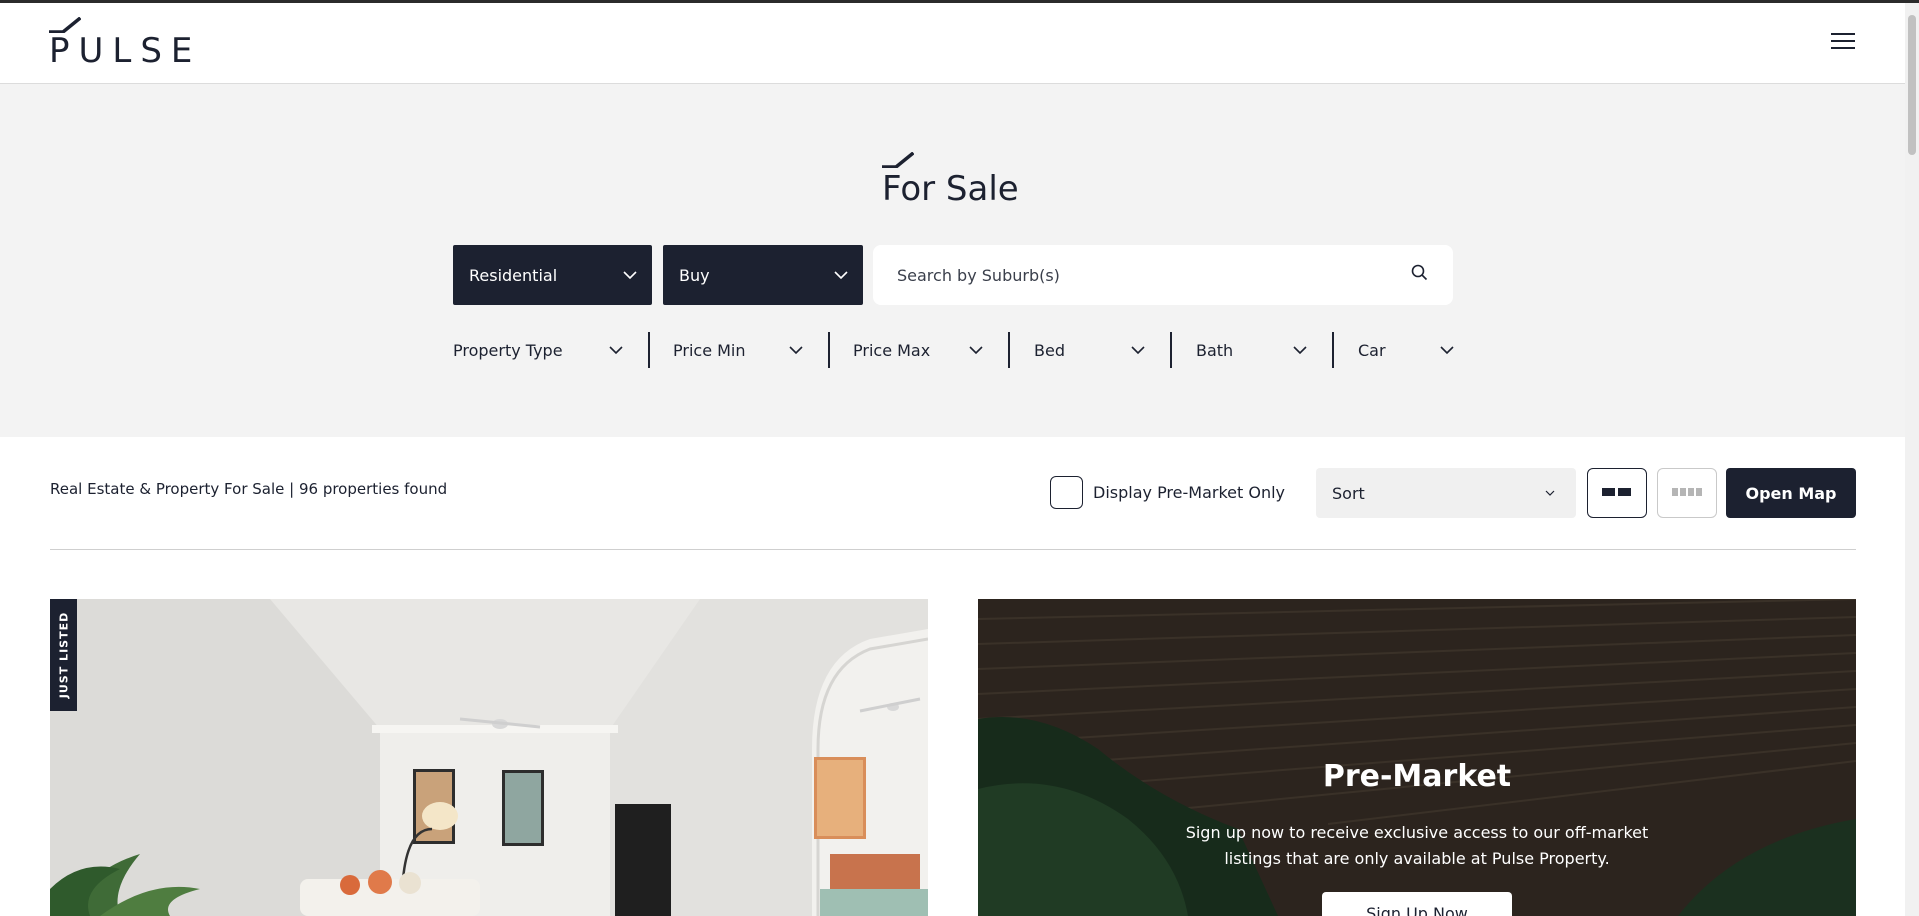 Image resolution: width=1919 pixels, height=916 pixels. What do you see at coordinates (763, 275) in the screenshot?
I see `mode-dropdown: Buy` at bounding box center [763, 275].